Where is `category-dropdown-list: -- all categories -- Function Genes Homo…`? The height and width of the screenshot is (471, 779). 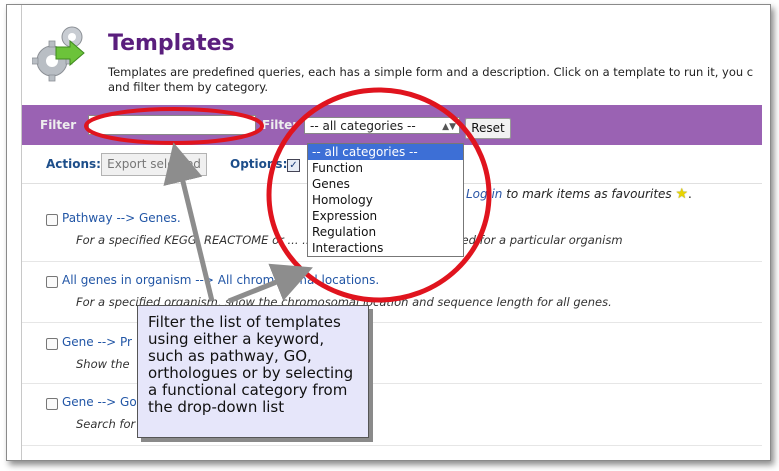 category-dropdown-list: -- all categories -- Function Genes Homo… is located at coordinates (385, 200).